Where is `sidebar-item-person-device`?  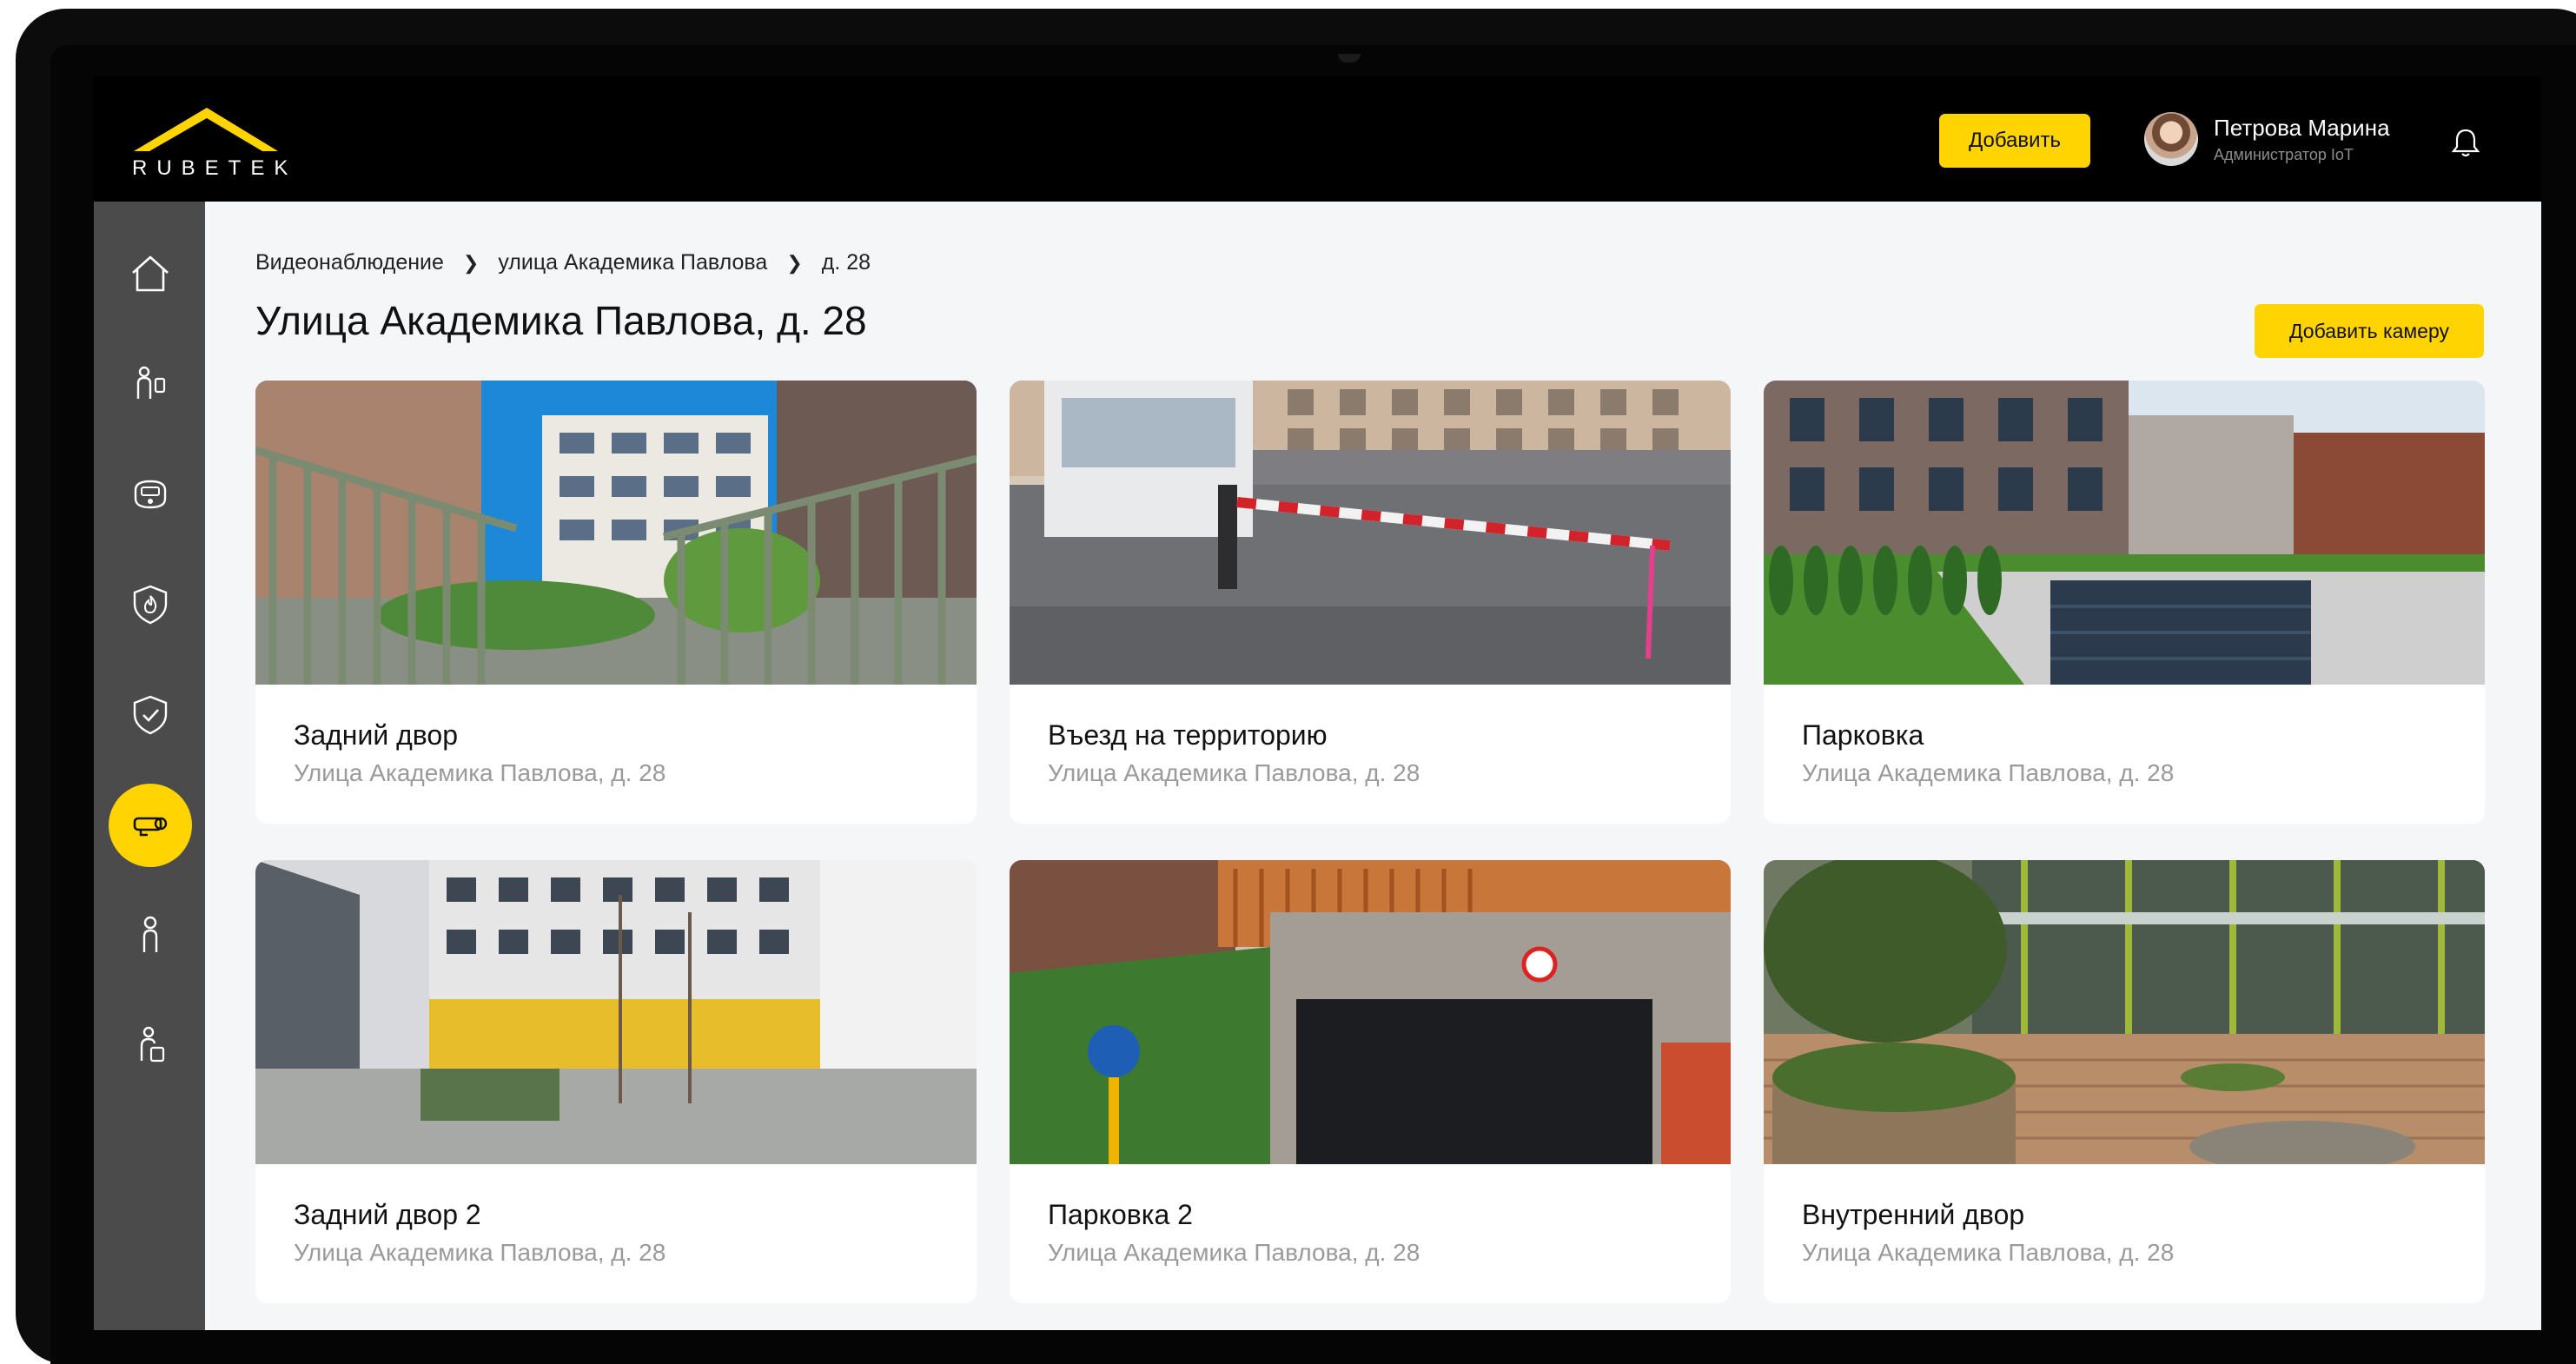
sidebar-item-person-device is located at coordinates (150, 1046).